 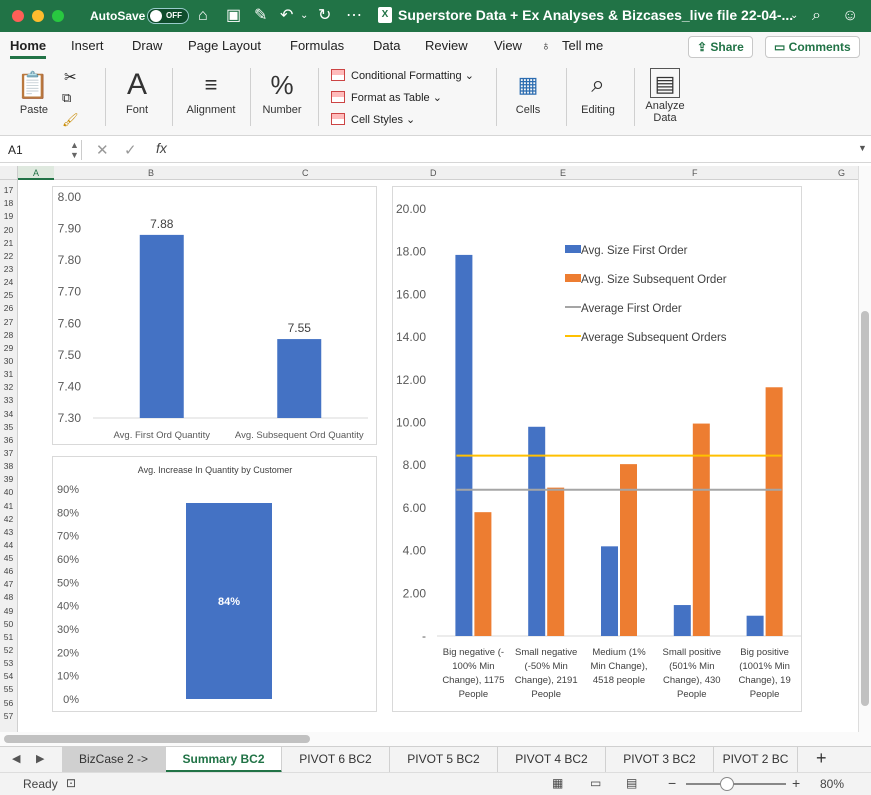 What do you see at coordinates (8, 243) in the screenshot?
I see `row-header: 21` at bounding box center [8, 243].